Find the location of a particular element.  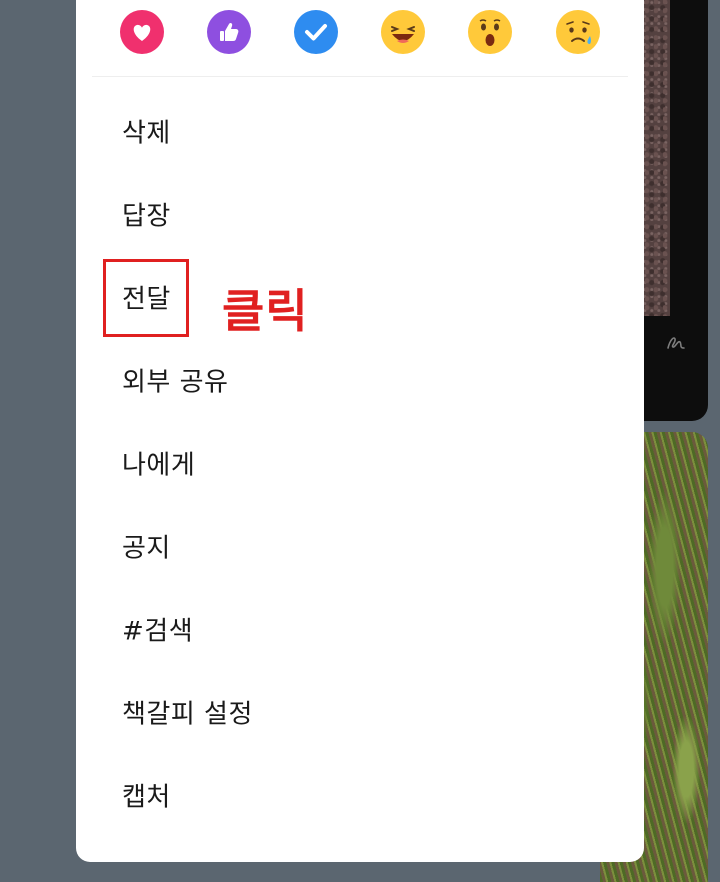

click-annotation: 클릭 is located at coordinates (265, 311).